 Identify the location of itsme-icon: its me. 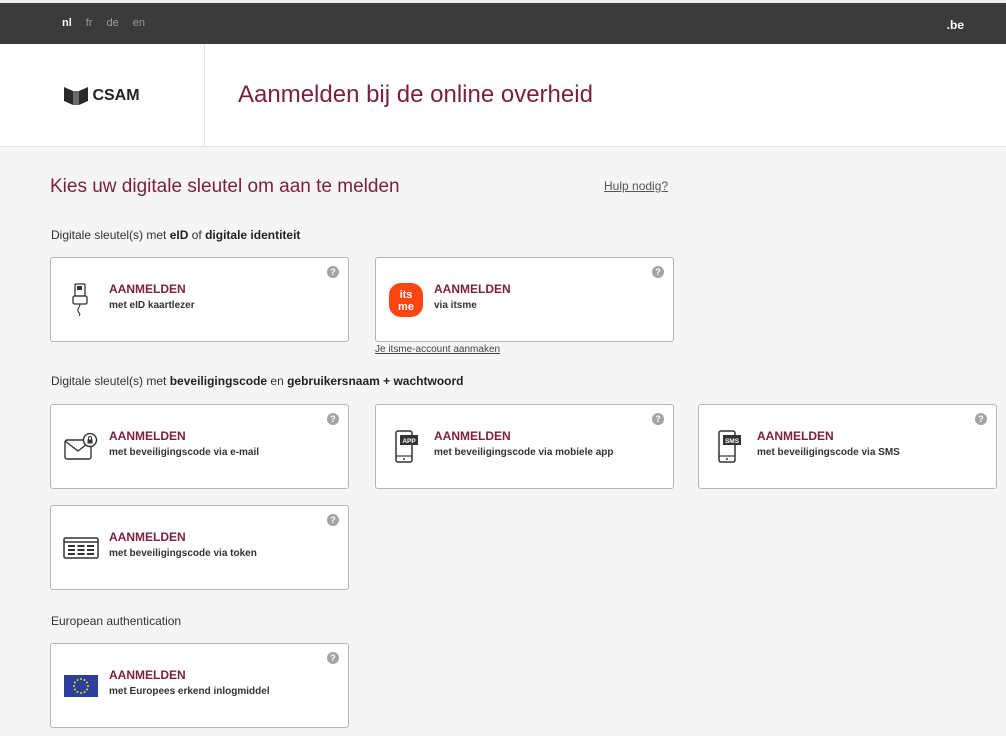
(406, 300).